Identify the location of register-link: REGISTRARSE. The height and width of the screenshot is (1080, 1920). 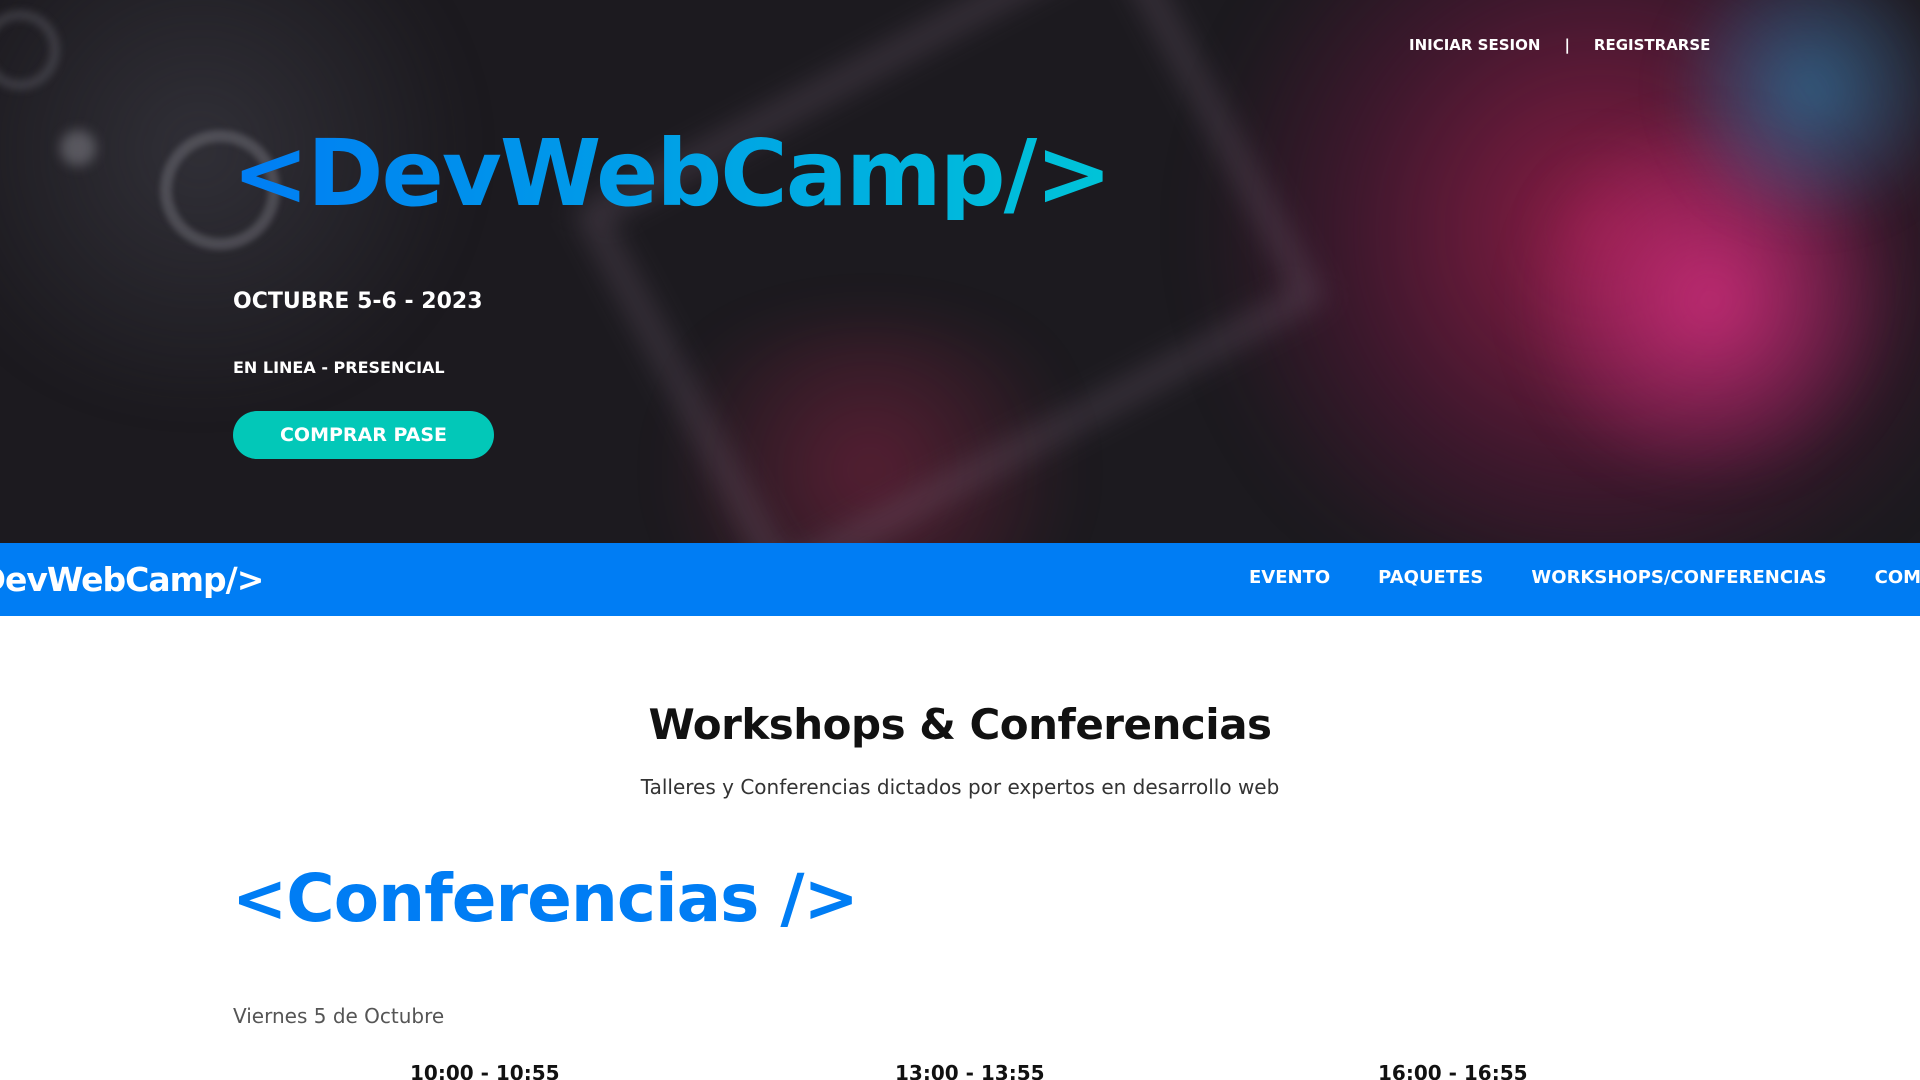
(1652, 45).